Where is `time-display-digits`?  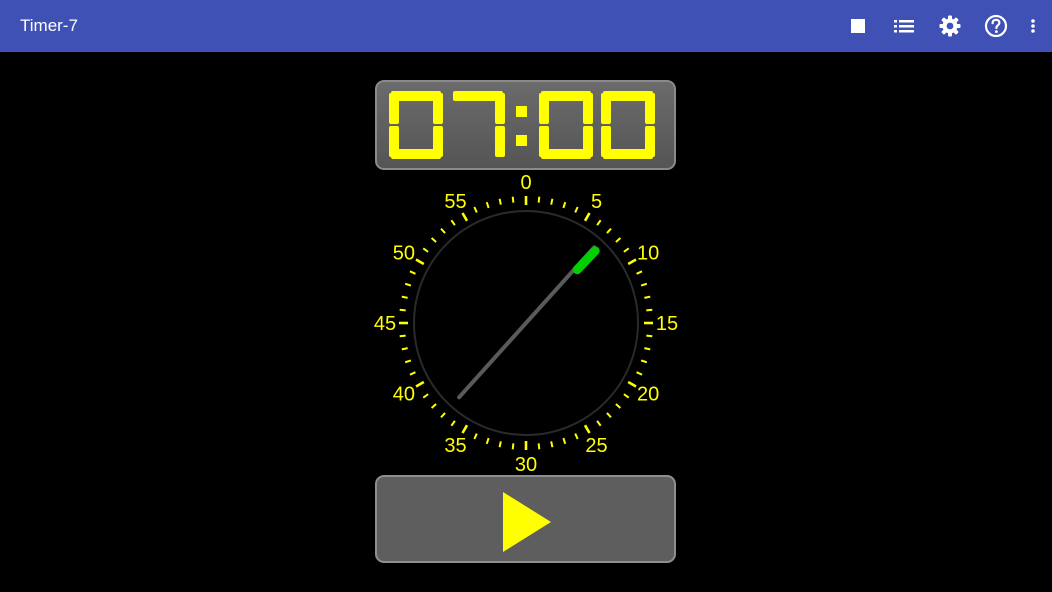 time-display-digits is located at coordinates (522, 125).